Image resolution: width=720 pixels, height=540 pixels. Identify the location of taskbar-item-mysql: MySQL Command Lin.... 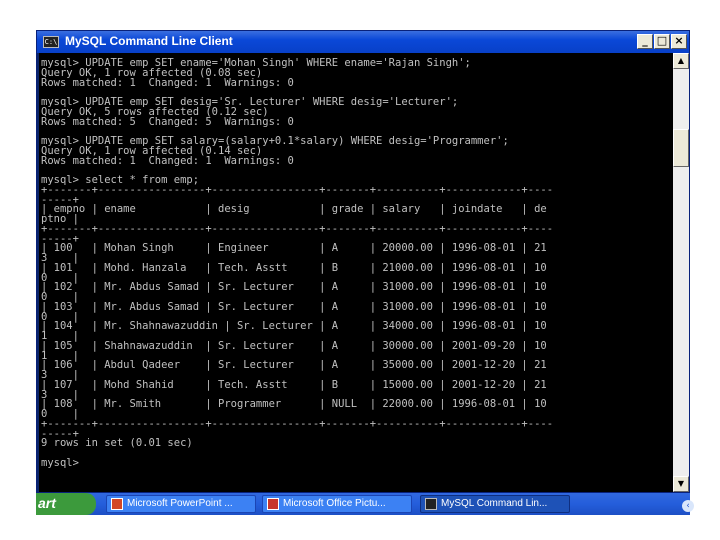
(495, 504).